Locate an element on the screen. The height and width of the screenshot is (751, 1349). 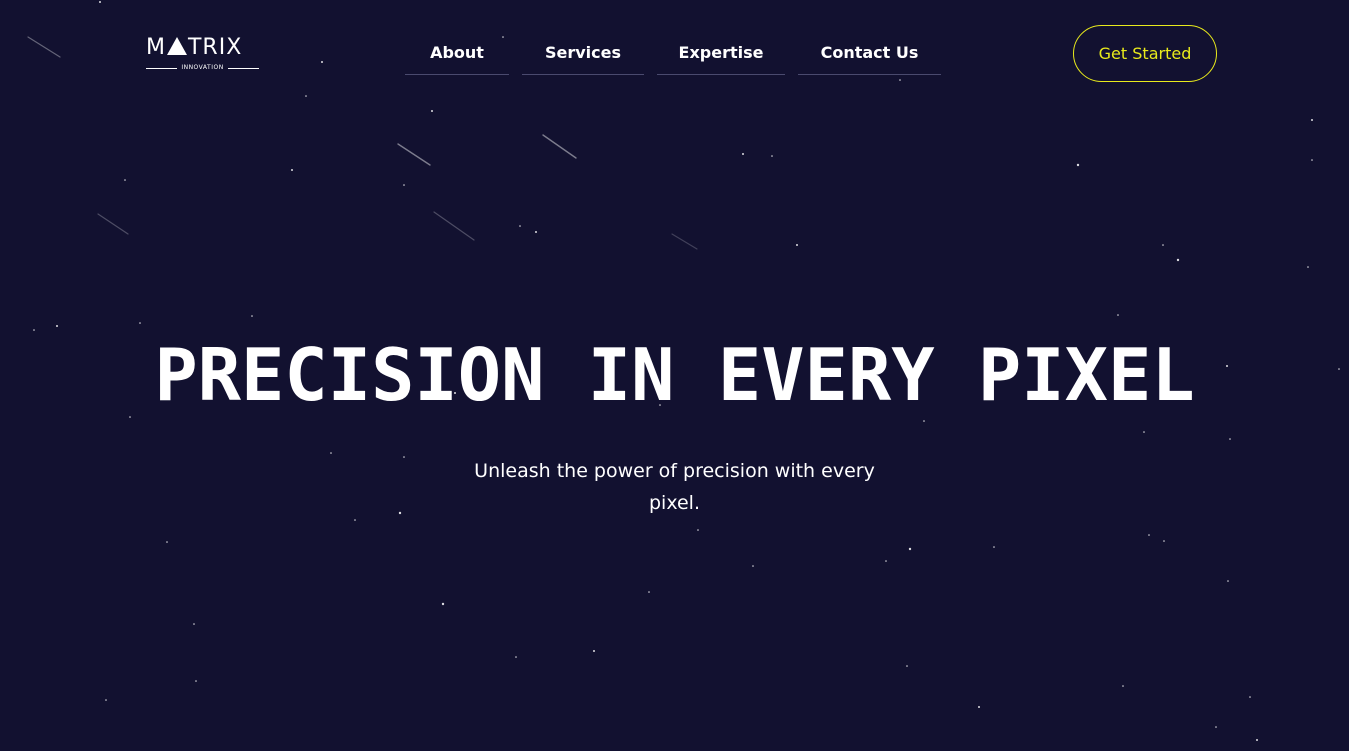
brand-logo: M TRIX INNOVATION is located at coordinates (203, 54).